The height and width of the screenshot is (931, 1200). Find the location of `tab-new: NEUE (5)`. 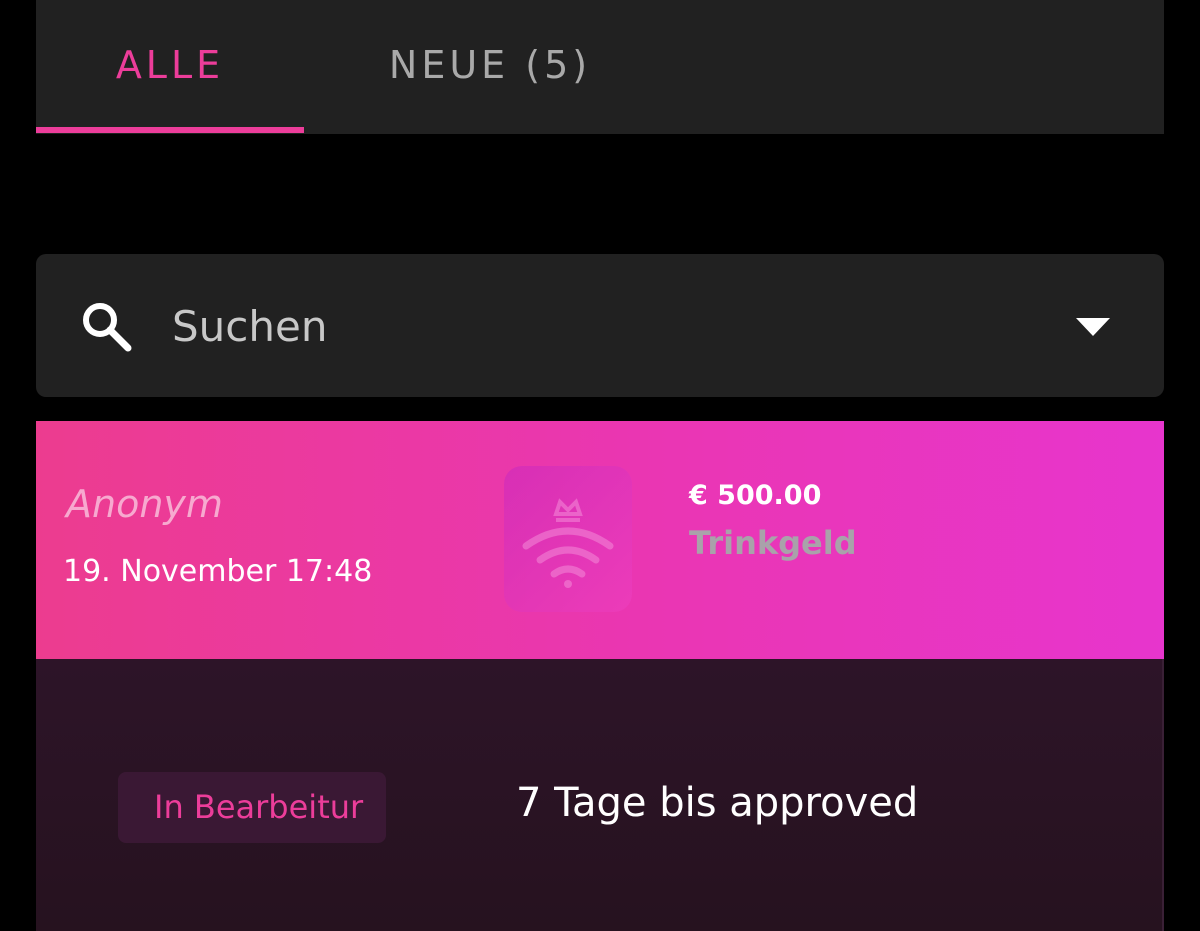

tab-new: NEUE (5) is located at coordinates (490, 65).